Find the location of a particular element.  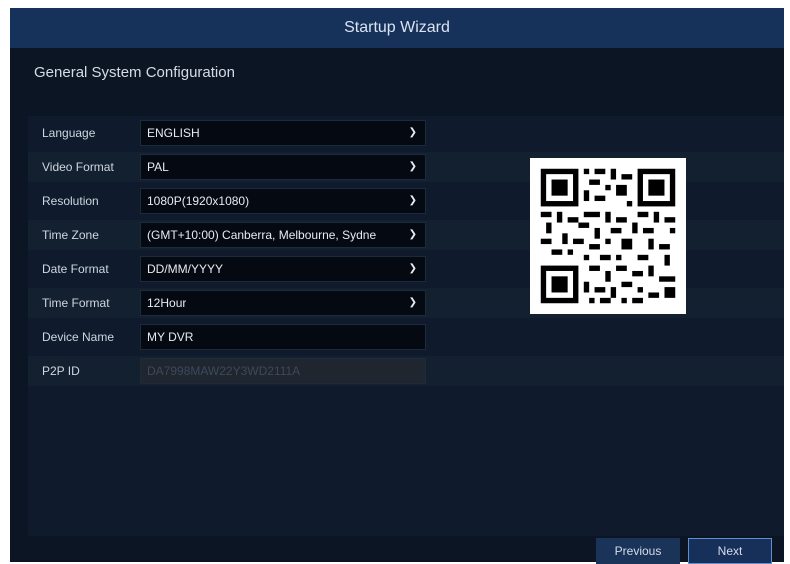

resolution-select: 1080P(1920x1080) ❯ is located at coordinates (283, 201).